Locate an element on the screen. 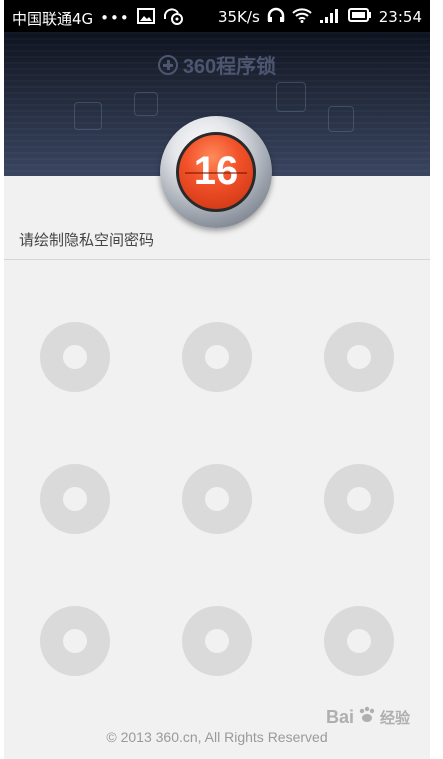 The image size is (443, 759). copyright-footer: © 2013 360.cn, All Rights Reserved is located at coordinates (217, 737).